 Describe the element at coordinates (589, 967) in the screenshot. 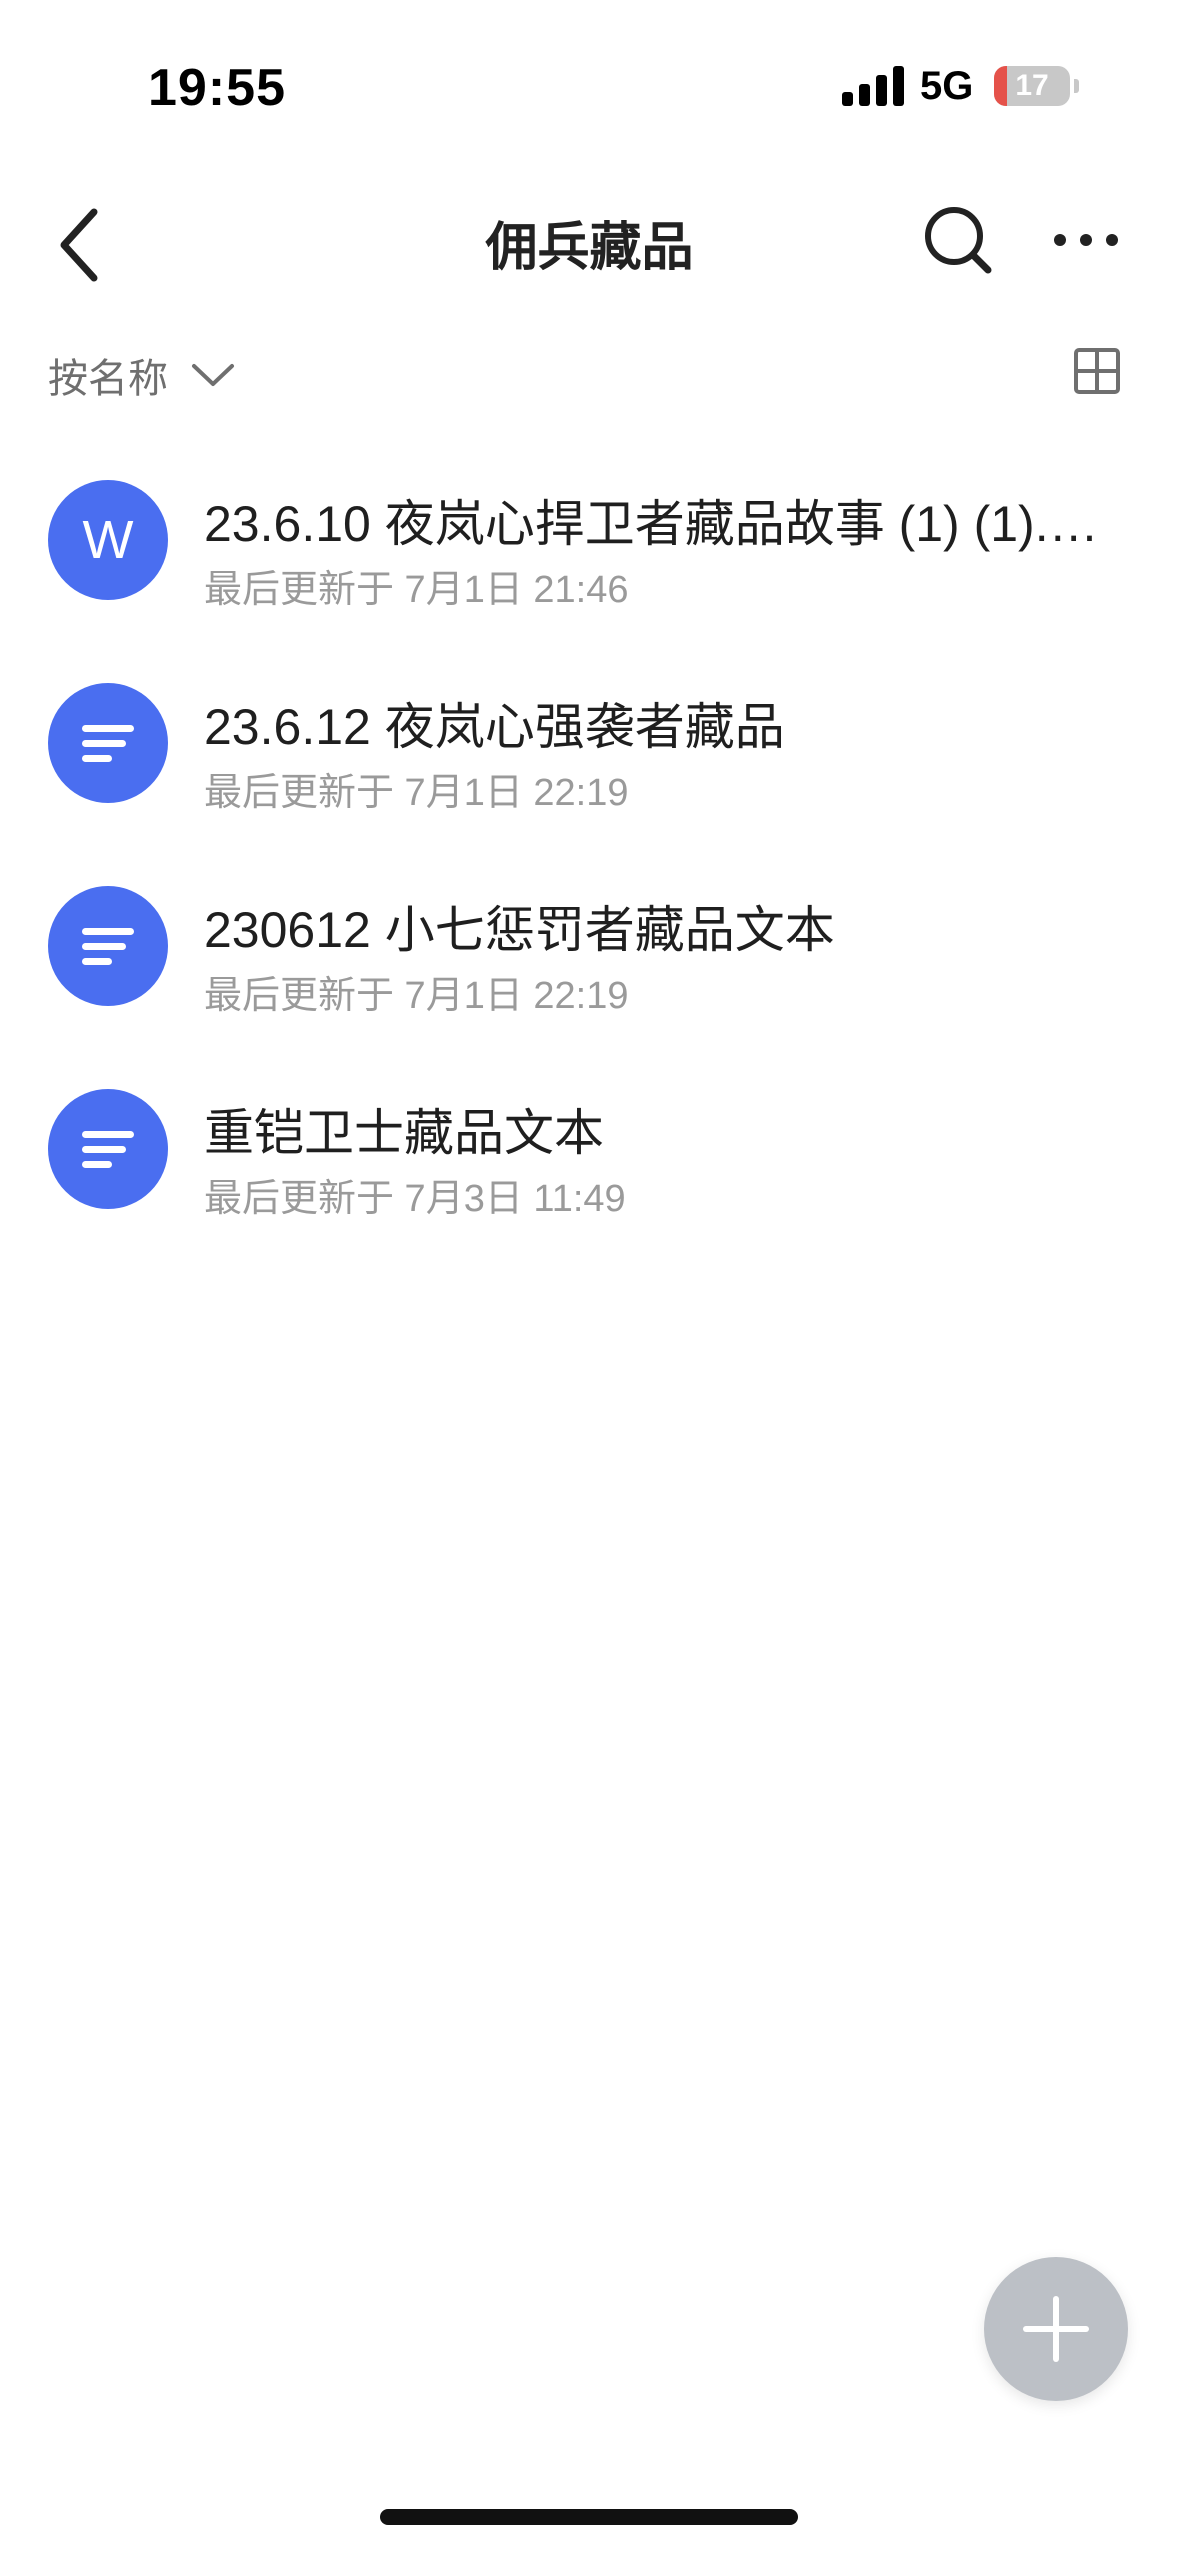

I see `file-item: 230612 小七惩罚者藏品文本 最后更新于 7月1日 22:19` at that location.